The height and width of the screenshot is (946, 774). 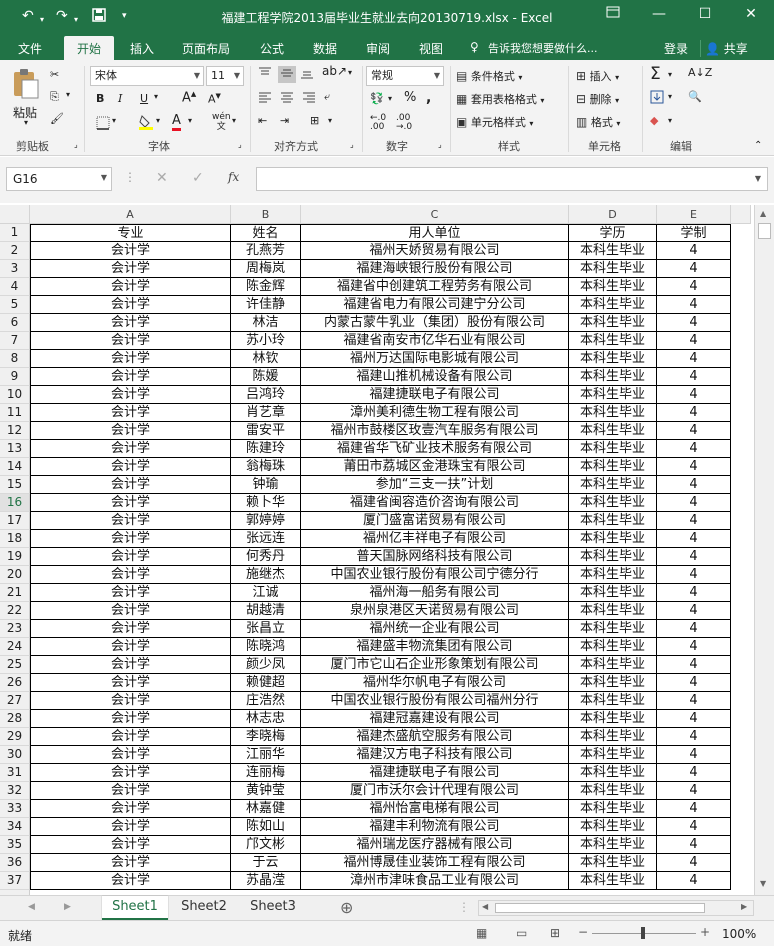 I want to click on row-header: 31, so click(x=15, y=773).